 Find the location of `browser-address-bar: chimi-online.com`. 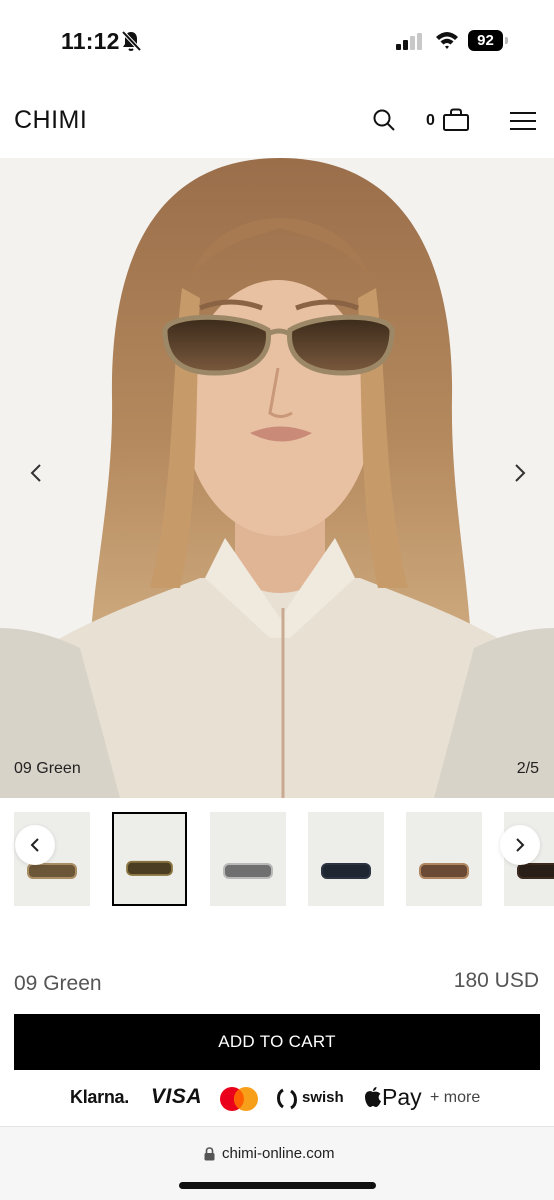

browser-address-bar: chimi-online.com is located at coordinates (277, 1163).